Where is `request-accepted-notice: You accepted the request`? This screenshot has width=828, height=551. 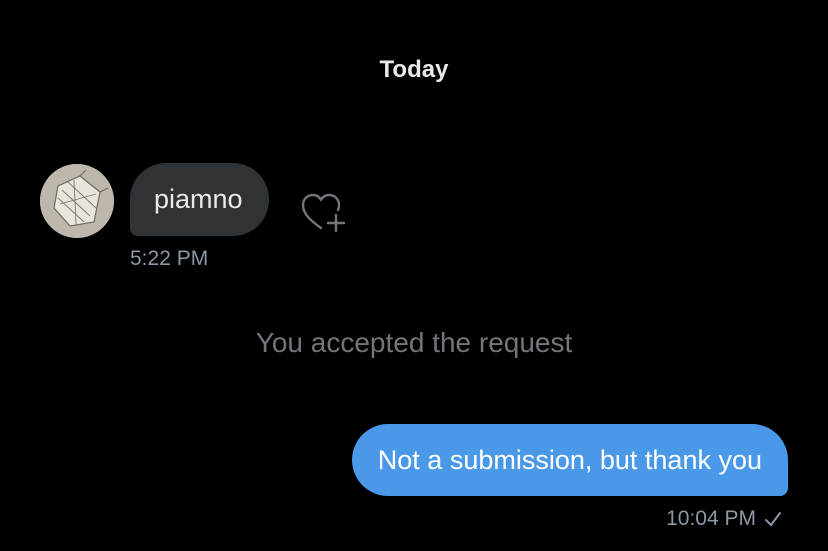 request-accepted-notice: You accepted the request is located at coordinates (414, 342).